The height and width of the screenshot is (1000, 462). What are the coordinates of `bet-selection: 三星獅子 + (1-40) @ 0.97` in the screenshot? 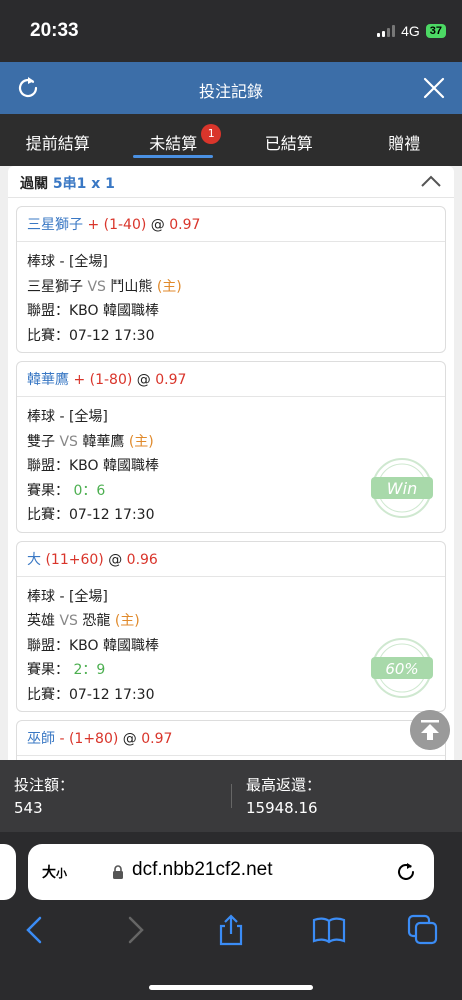 It's located at (231, 224).